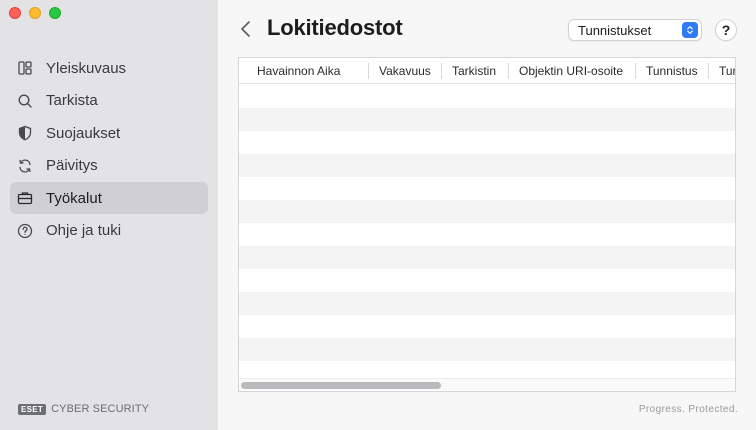 The height and width of the screenshot is (430, 756). I want to click on refresh-icon, so click(25, 166).